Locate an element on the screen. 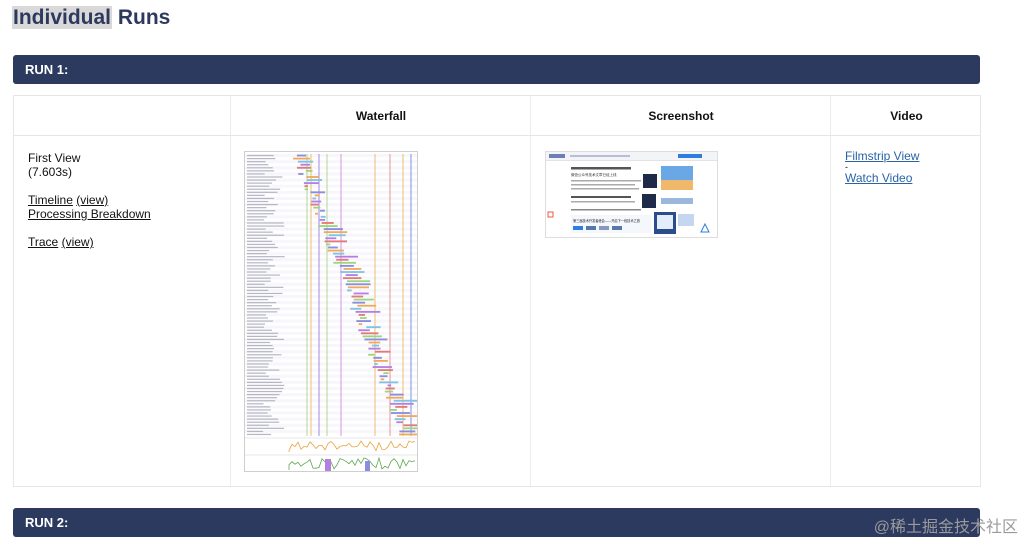 The width and height of the screenshot is (1024, 542). table-header-row: Waterfall Screenshot Video is located at coordinates (497, 116).